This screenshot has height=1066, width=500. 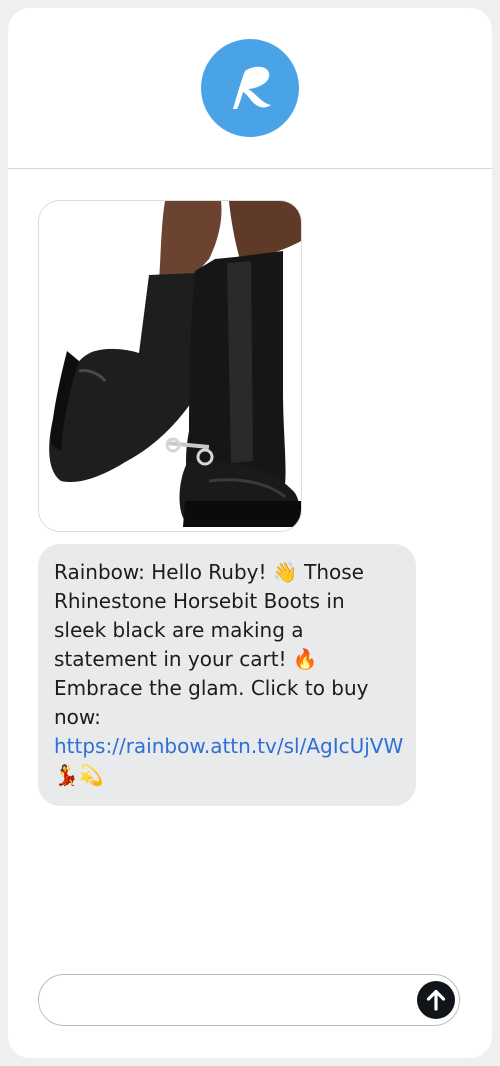 I want to click on send-button, so click(x=436, y=1000).